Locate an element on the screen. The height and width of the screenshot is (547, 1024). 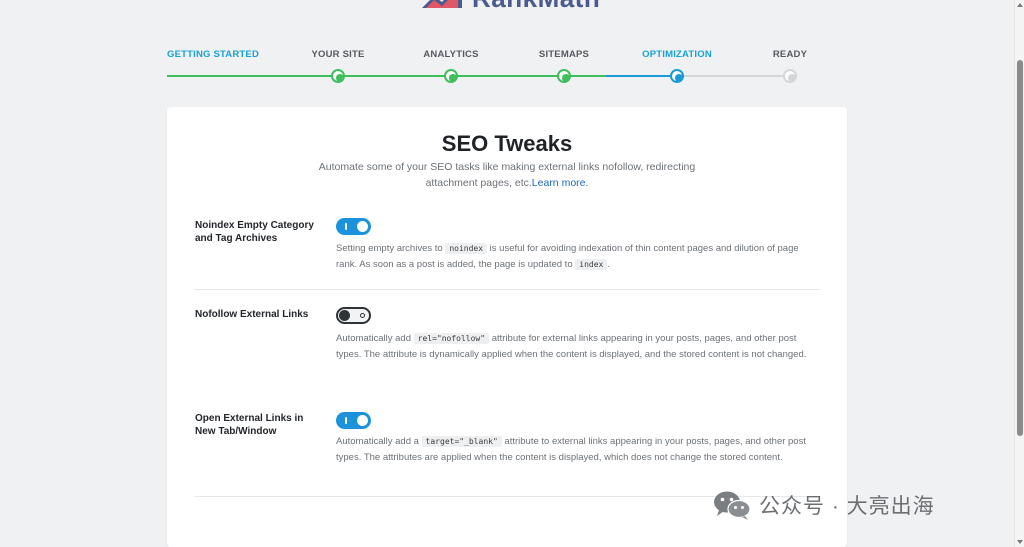
step-your-site: YOUR SITE is located at coordinates (337, 54).